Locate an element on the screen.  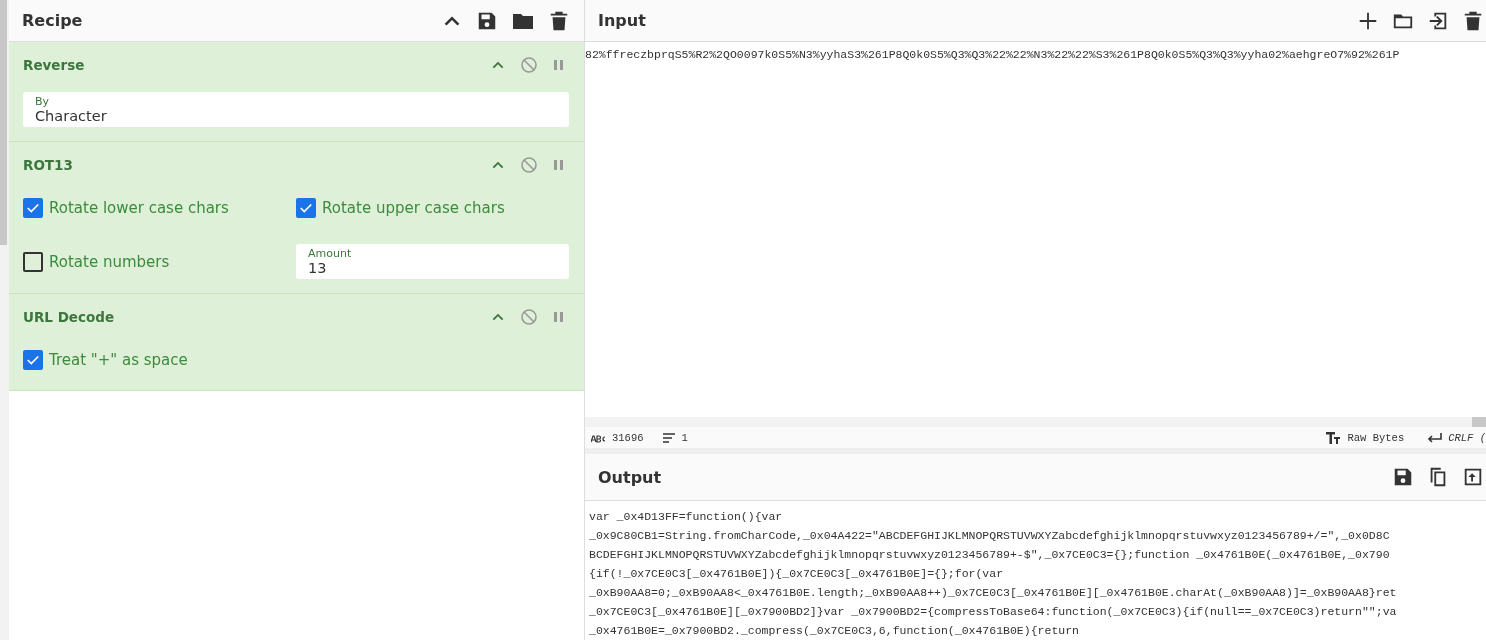
line-ending-label: CRLF ( is located at coordinates (1467, 437).